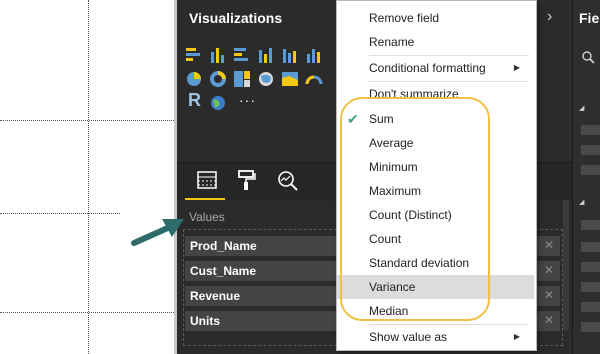 This screenshot has height=354, width=600. Describe the element at coordinates (242, 79) in the screenshot. I see `treemap-icon` at that location.